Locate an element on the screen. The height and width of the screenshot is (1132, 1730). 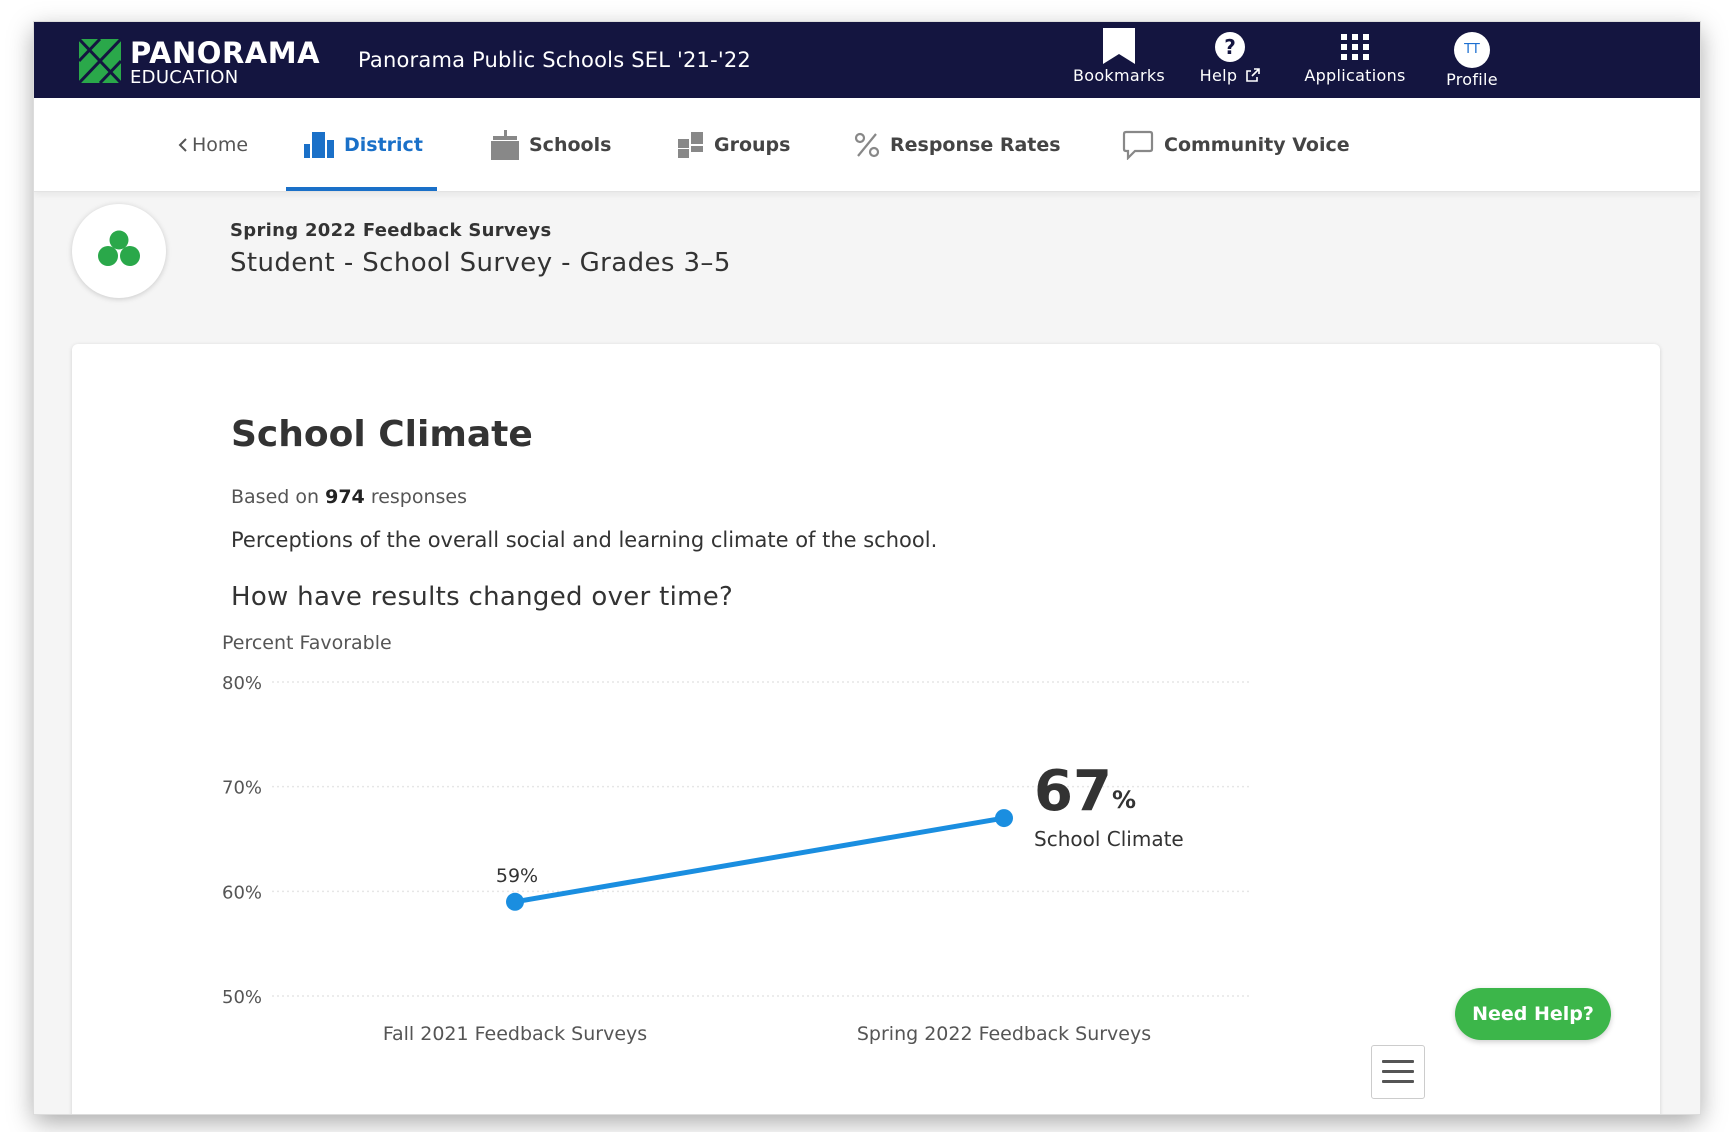
app-title: Panorama Public Schools SEL '21-'22 is located at coordinates (554, 60).